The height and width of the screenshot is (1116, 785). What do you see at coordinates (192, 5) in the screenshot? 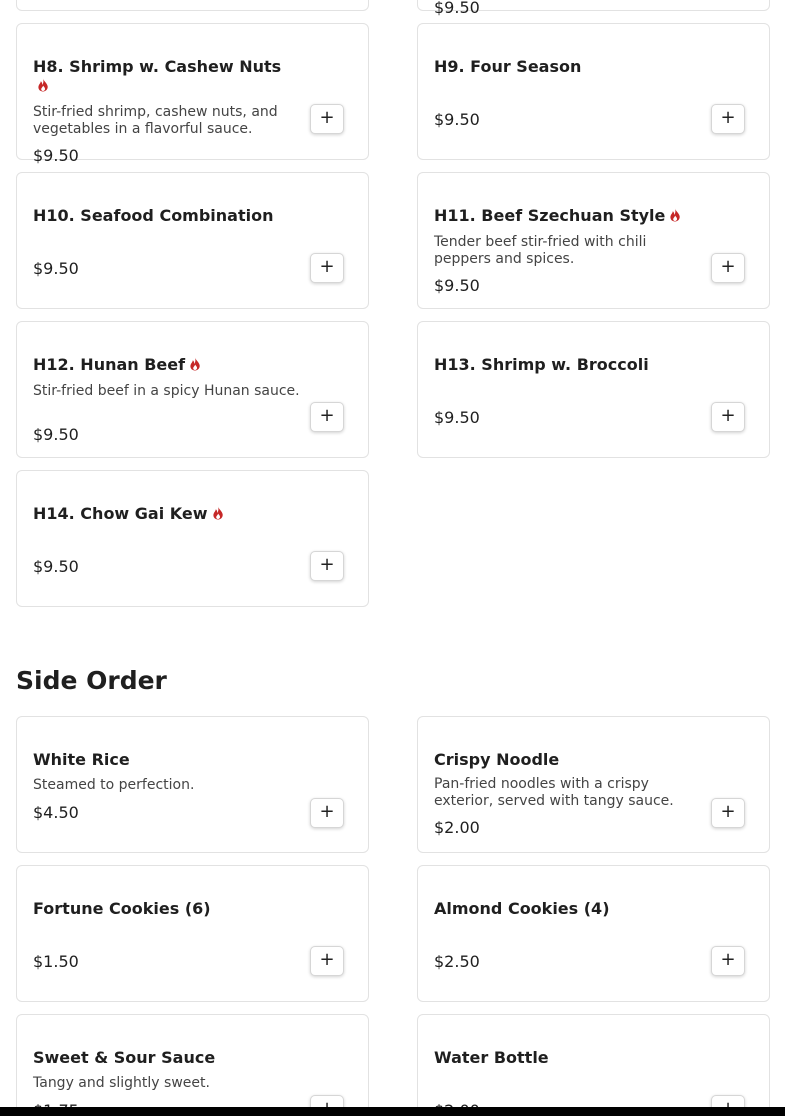
I see `menu-card-partial-left` at bounding box center [192, 5].